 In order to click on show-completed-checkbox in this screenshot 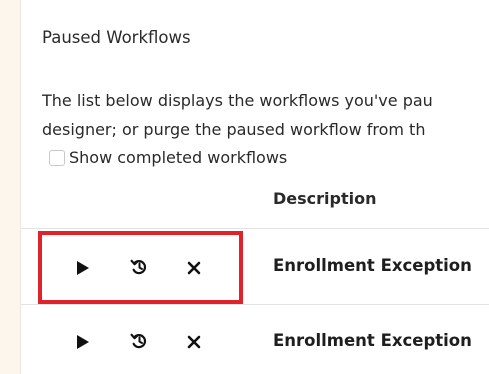, I will do `click(57, 157)`.